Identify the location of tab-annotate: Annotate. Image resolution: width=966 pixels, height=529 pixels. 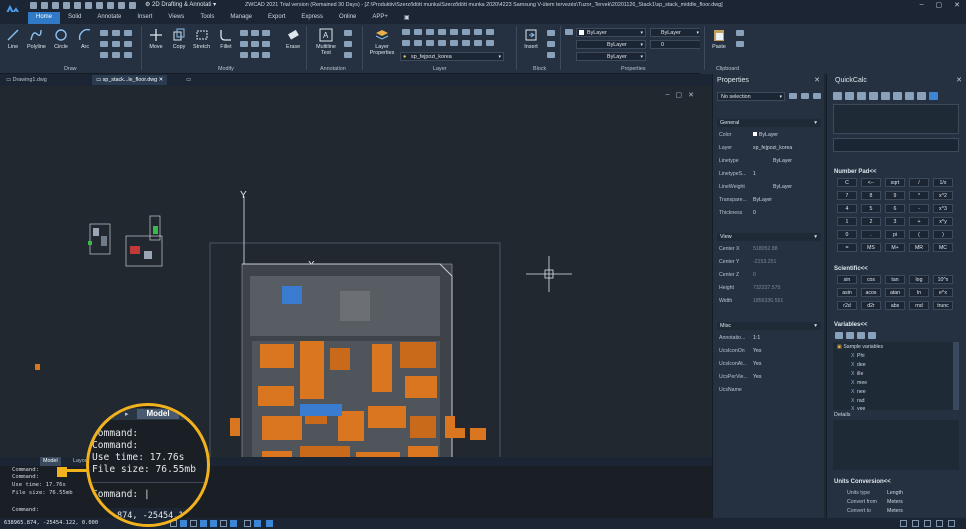
(109, 18).